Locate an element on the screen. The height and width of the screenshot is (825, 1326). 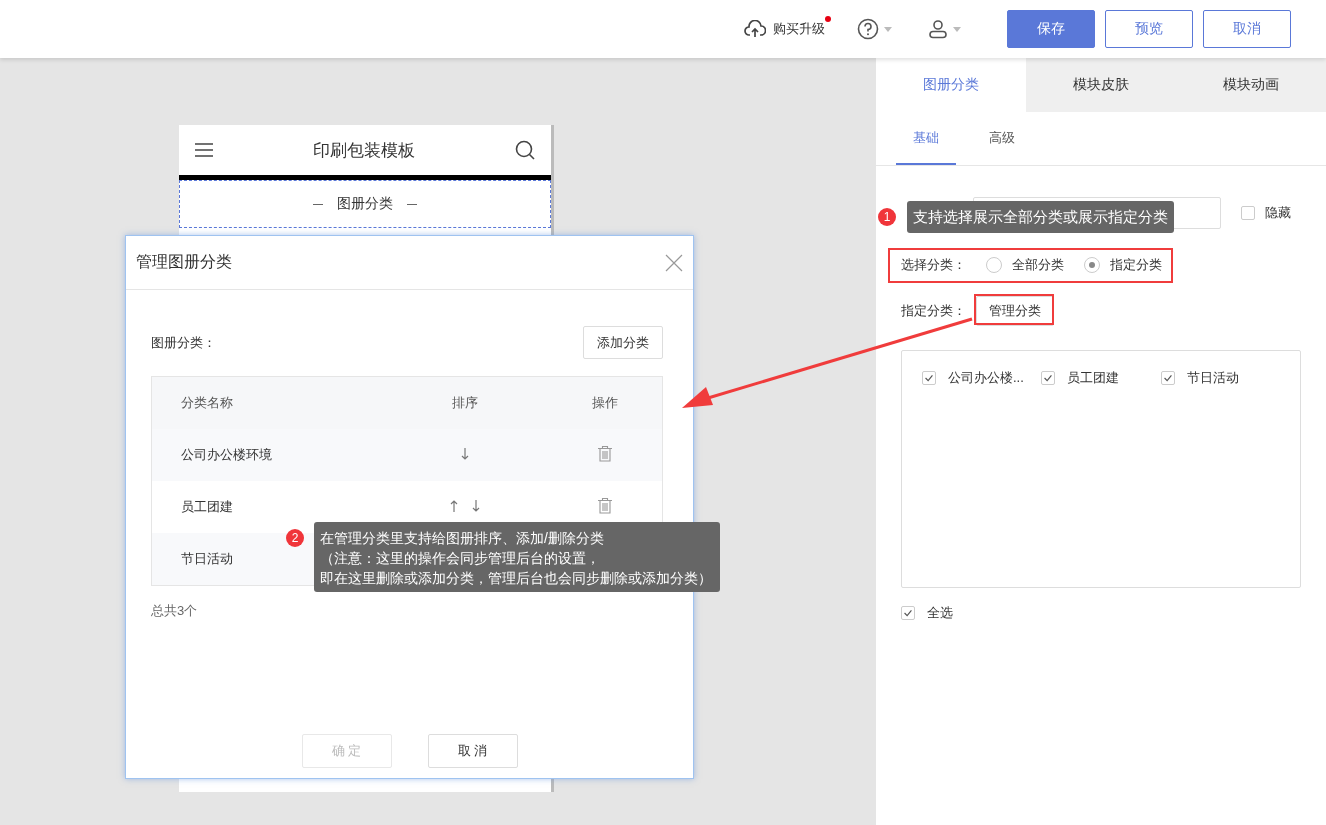
column-header: 操作 is located at coordinates (605, 403).